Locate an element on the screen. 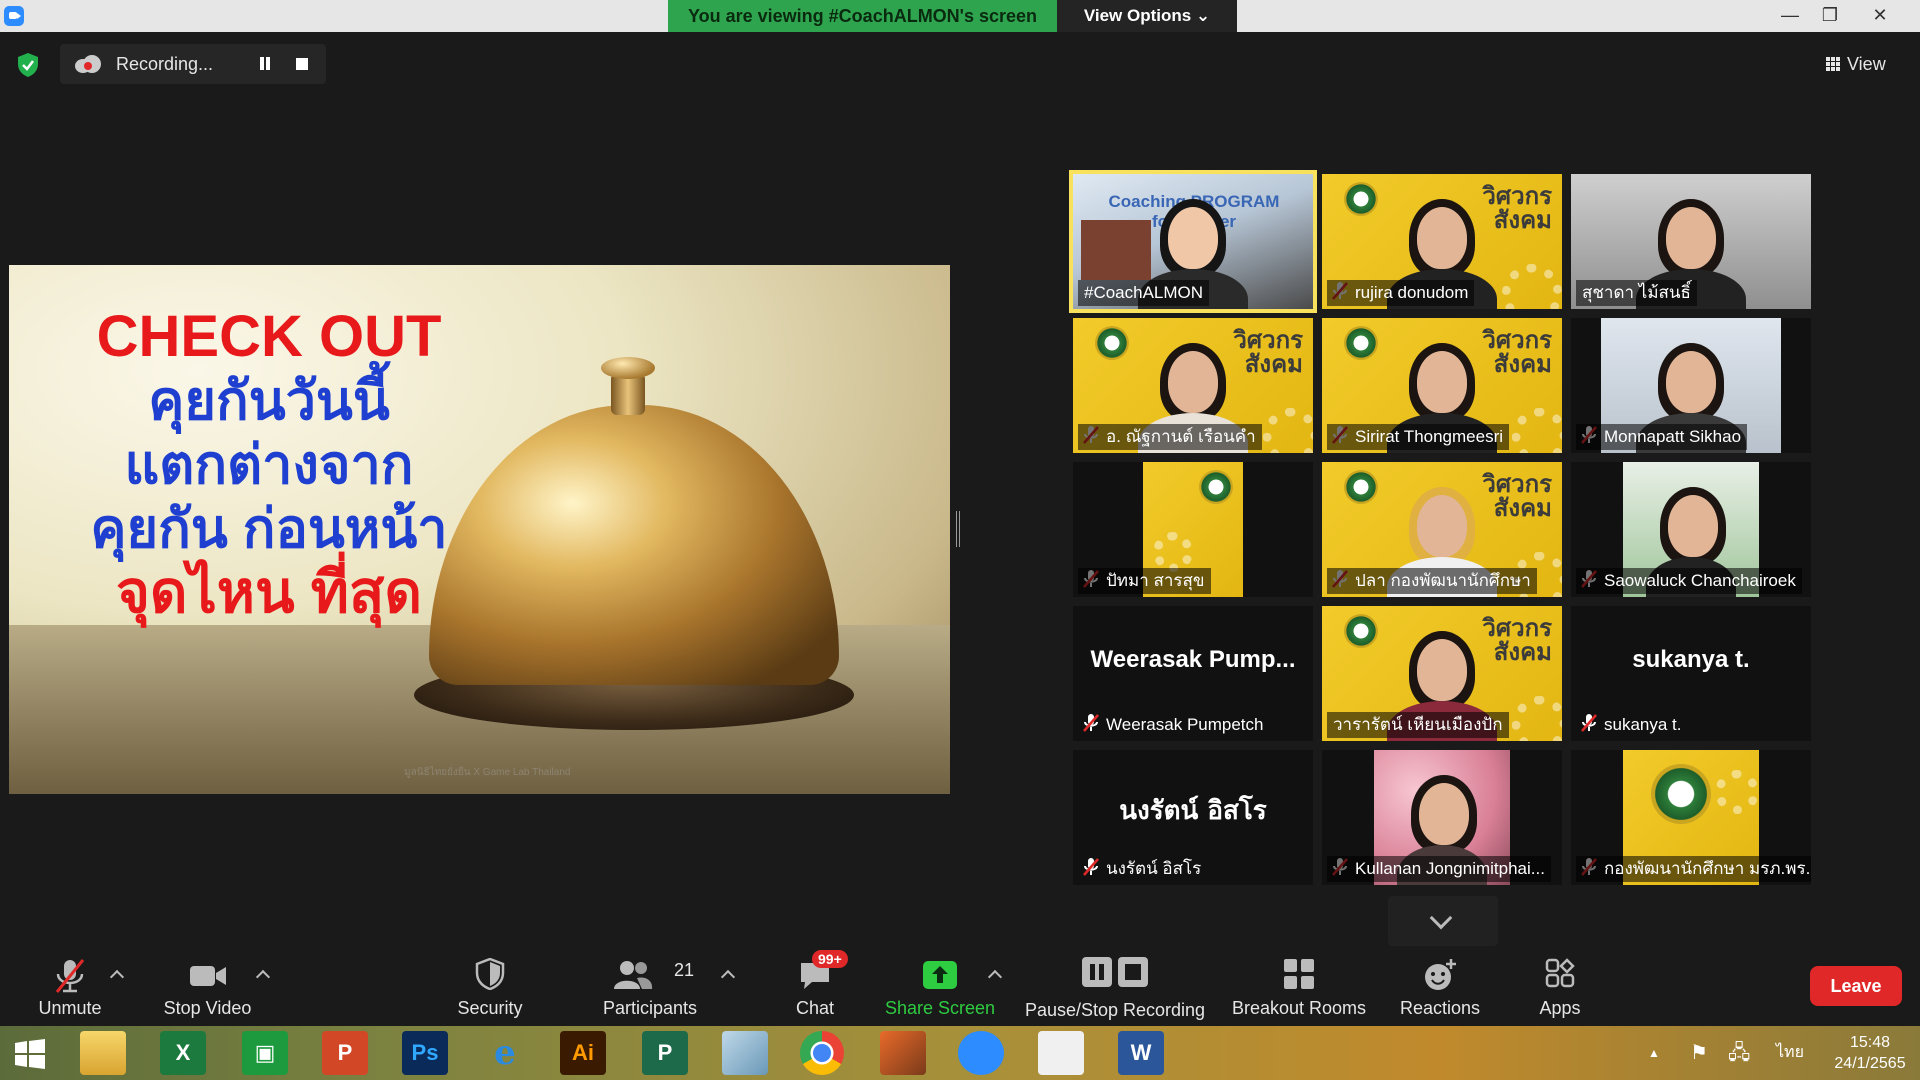  close-button: ✕ is located at coordinates (1880, 15).